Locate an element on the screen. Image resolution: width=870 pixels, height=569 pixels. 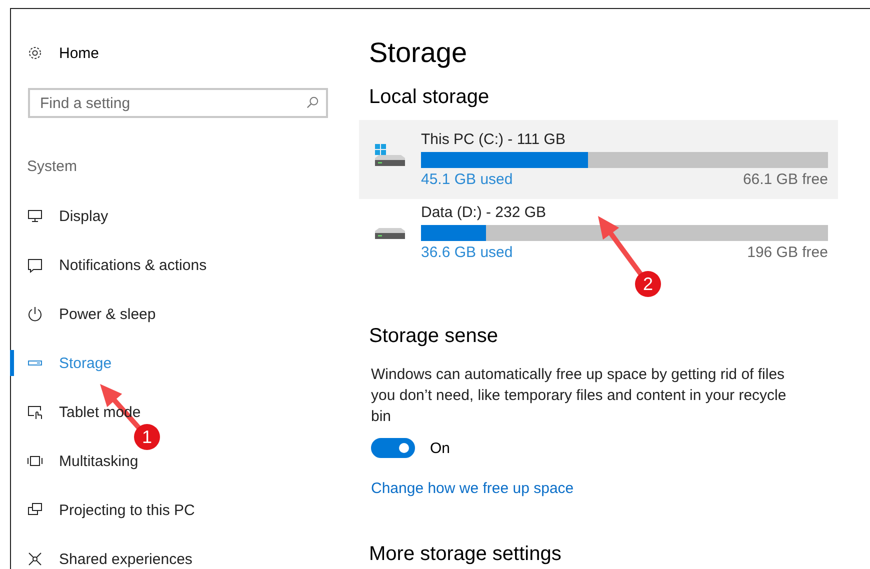
nav-item: Display is located at coordinates (180, 216).